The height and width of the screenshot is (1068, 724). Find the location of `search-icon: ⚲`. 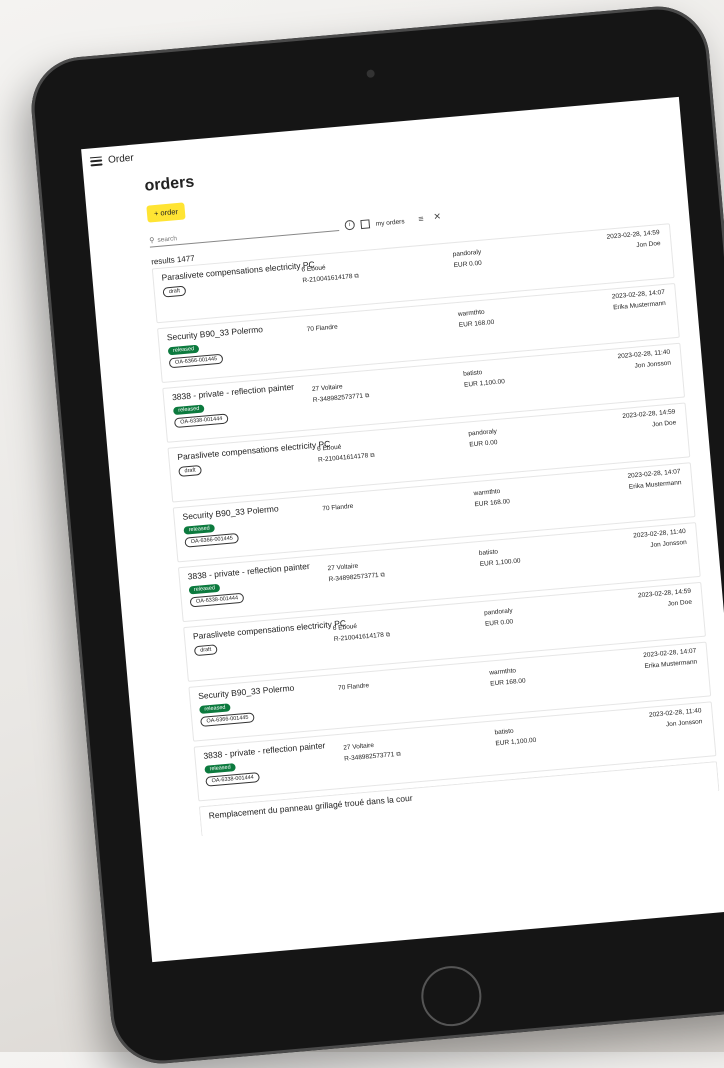

search-icon: ⚲ is located at coordinates (152, 241).